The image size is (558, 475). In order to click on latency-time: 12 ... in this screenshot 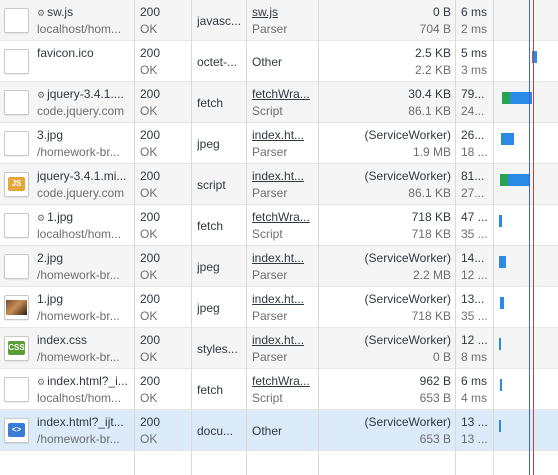, I will do `click(474, 275)`.